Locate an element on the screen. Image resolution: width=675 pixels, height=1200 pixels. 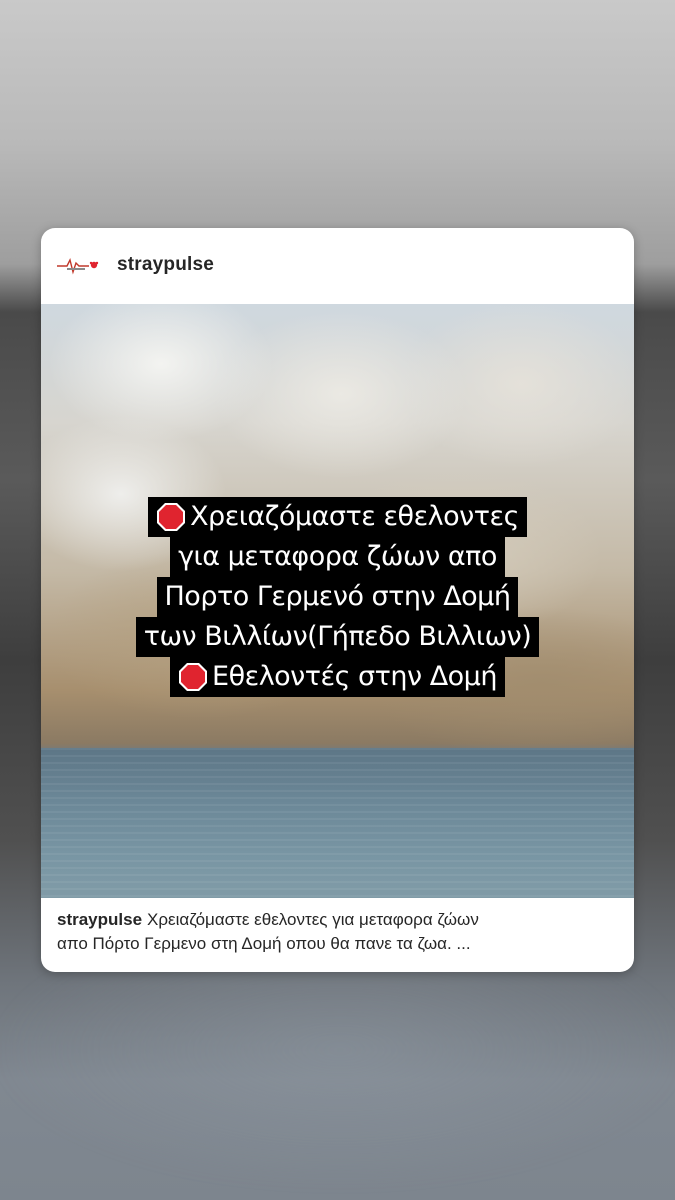
overlay-line-text: Πορτο Γερμενό στην Δομή is located at coordinates (337, 596).